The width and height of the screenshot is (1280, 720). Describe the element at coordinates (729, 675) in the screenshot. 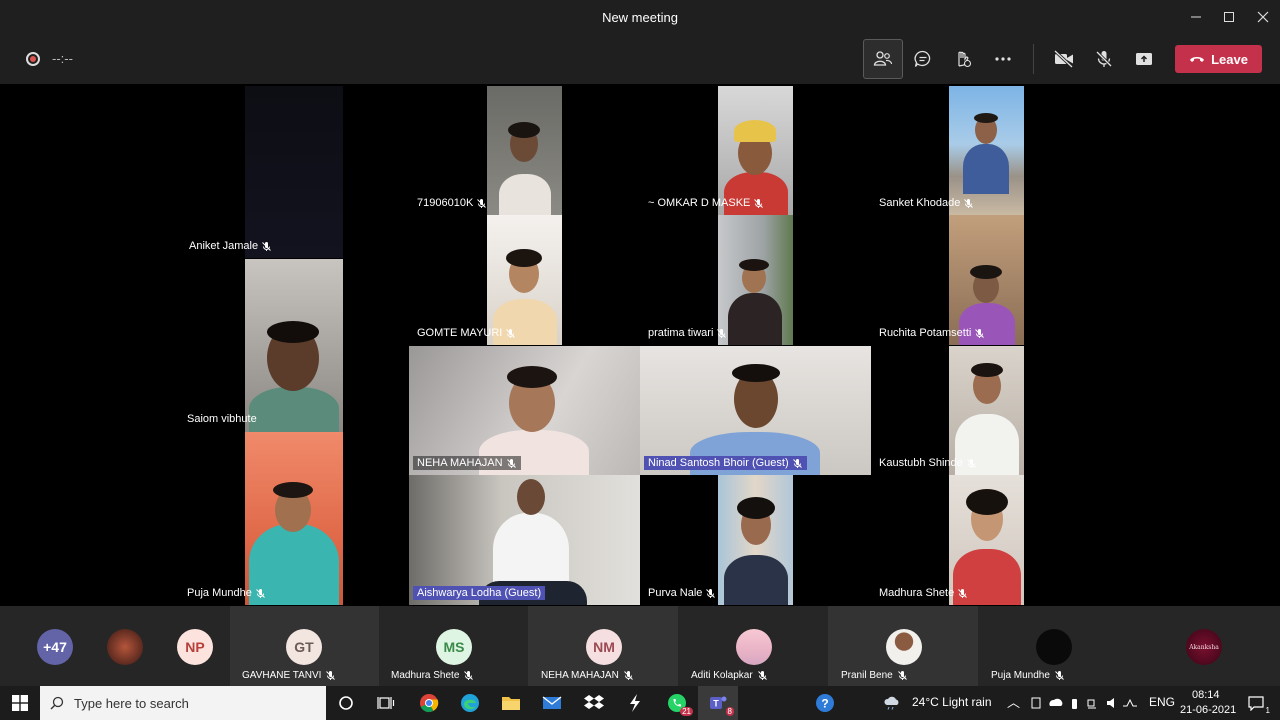

I see `participant-name: Aditi Kolapkar` at that location.